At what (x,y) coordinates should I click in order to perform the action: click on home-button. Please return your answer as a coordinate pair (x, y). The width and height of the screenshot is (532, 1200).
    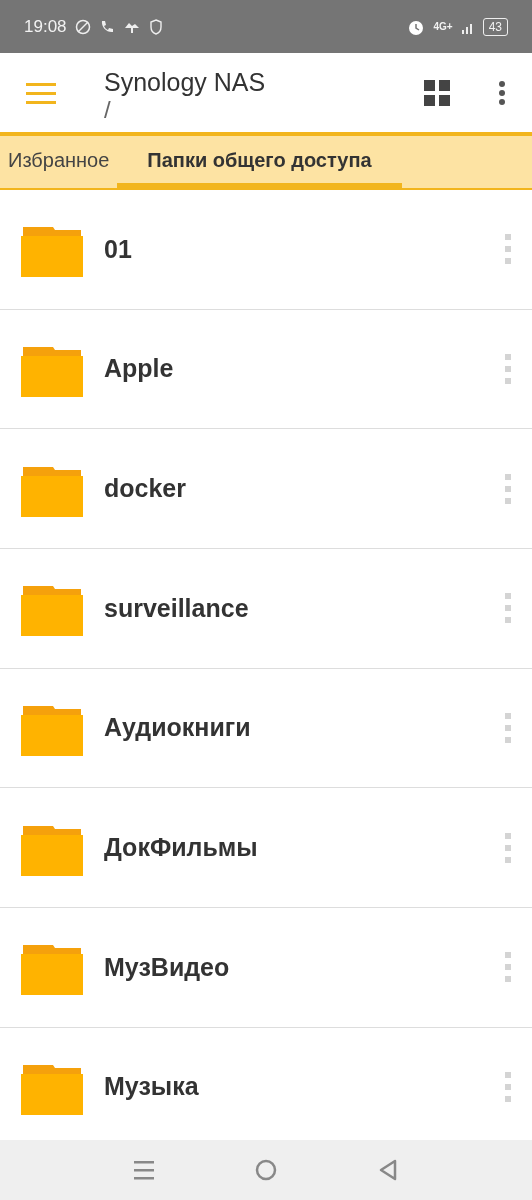
    Looking at the image, I should click on (266, 1170).